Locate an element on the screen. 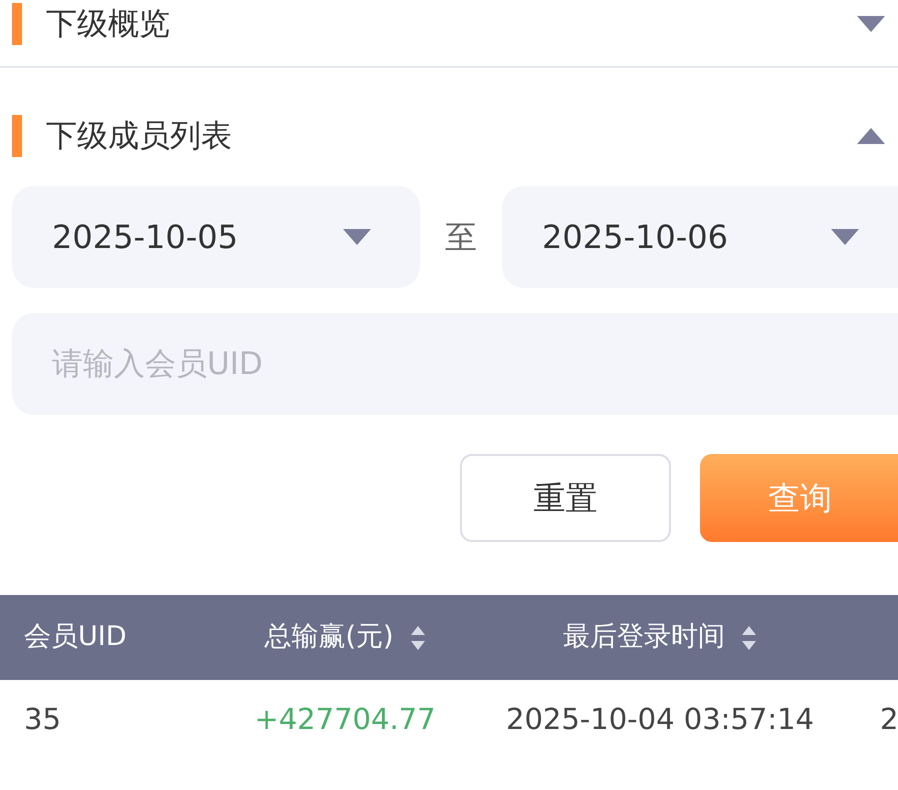 Image resolution: width=898 pixels, height=790 pixels. section-title: 下级成员列表 is located at coordinates (139, 136).